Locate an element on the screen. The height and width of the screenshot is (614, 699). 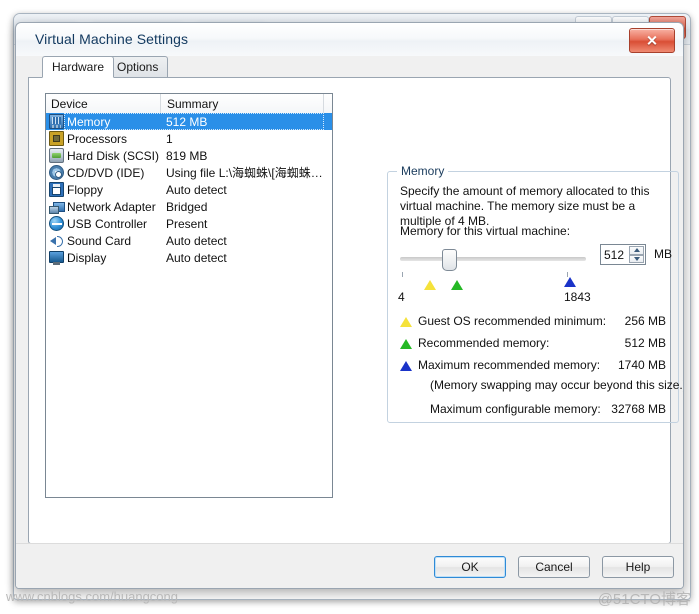
device-row-floppy: Floppy Auto detect is located at coordinates (189, 189).